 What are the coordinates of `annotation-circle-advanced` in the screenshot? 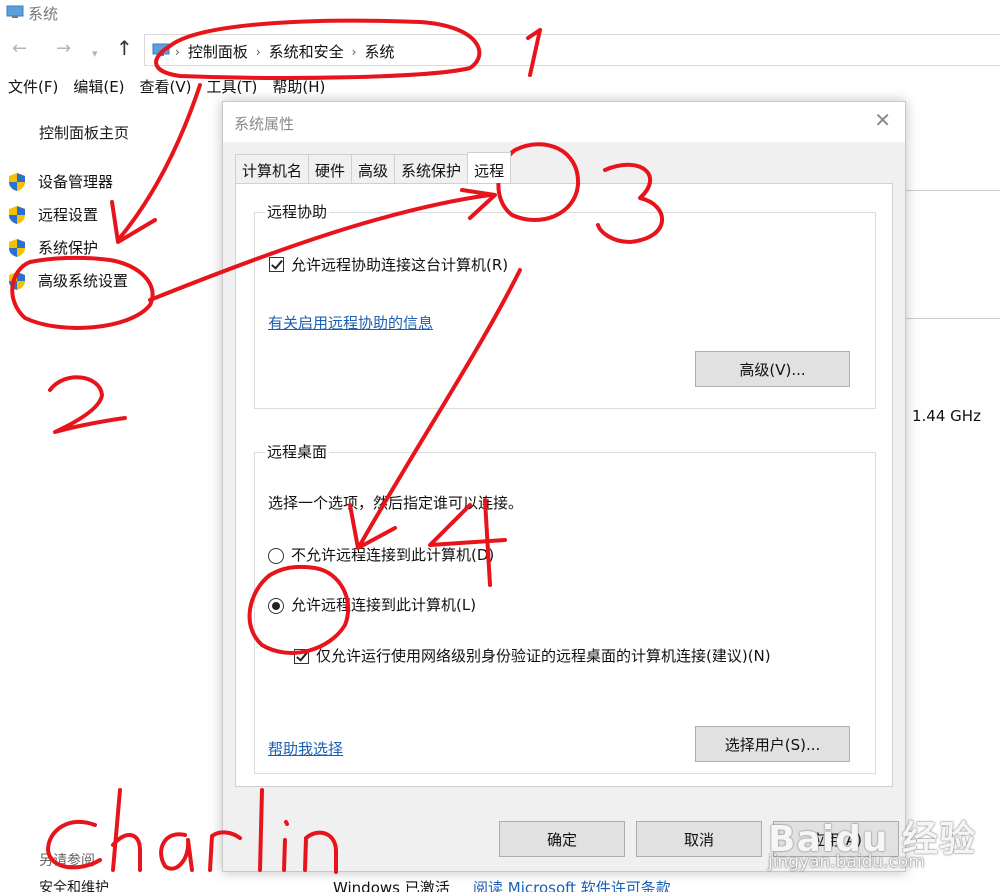 It's located at (82, 292).